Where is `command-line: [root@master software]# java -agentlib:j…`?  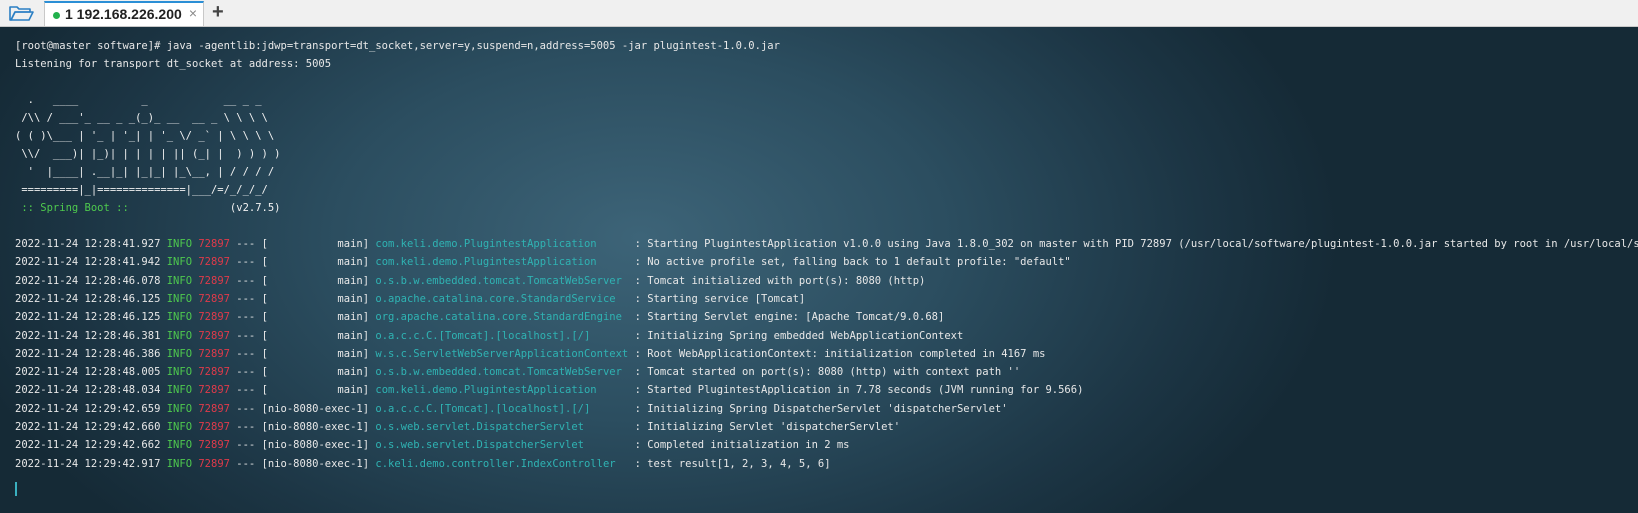 command-line: [root@master software]# java -agentlib:j… is located at coordinates (397, 46).